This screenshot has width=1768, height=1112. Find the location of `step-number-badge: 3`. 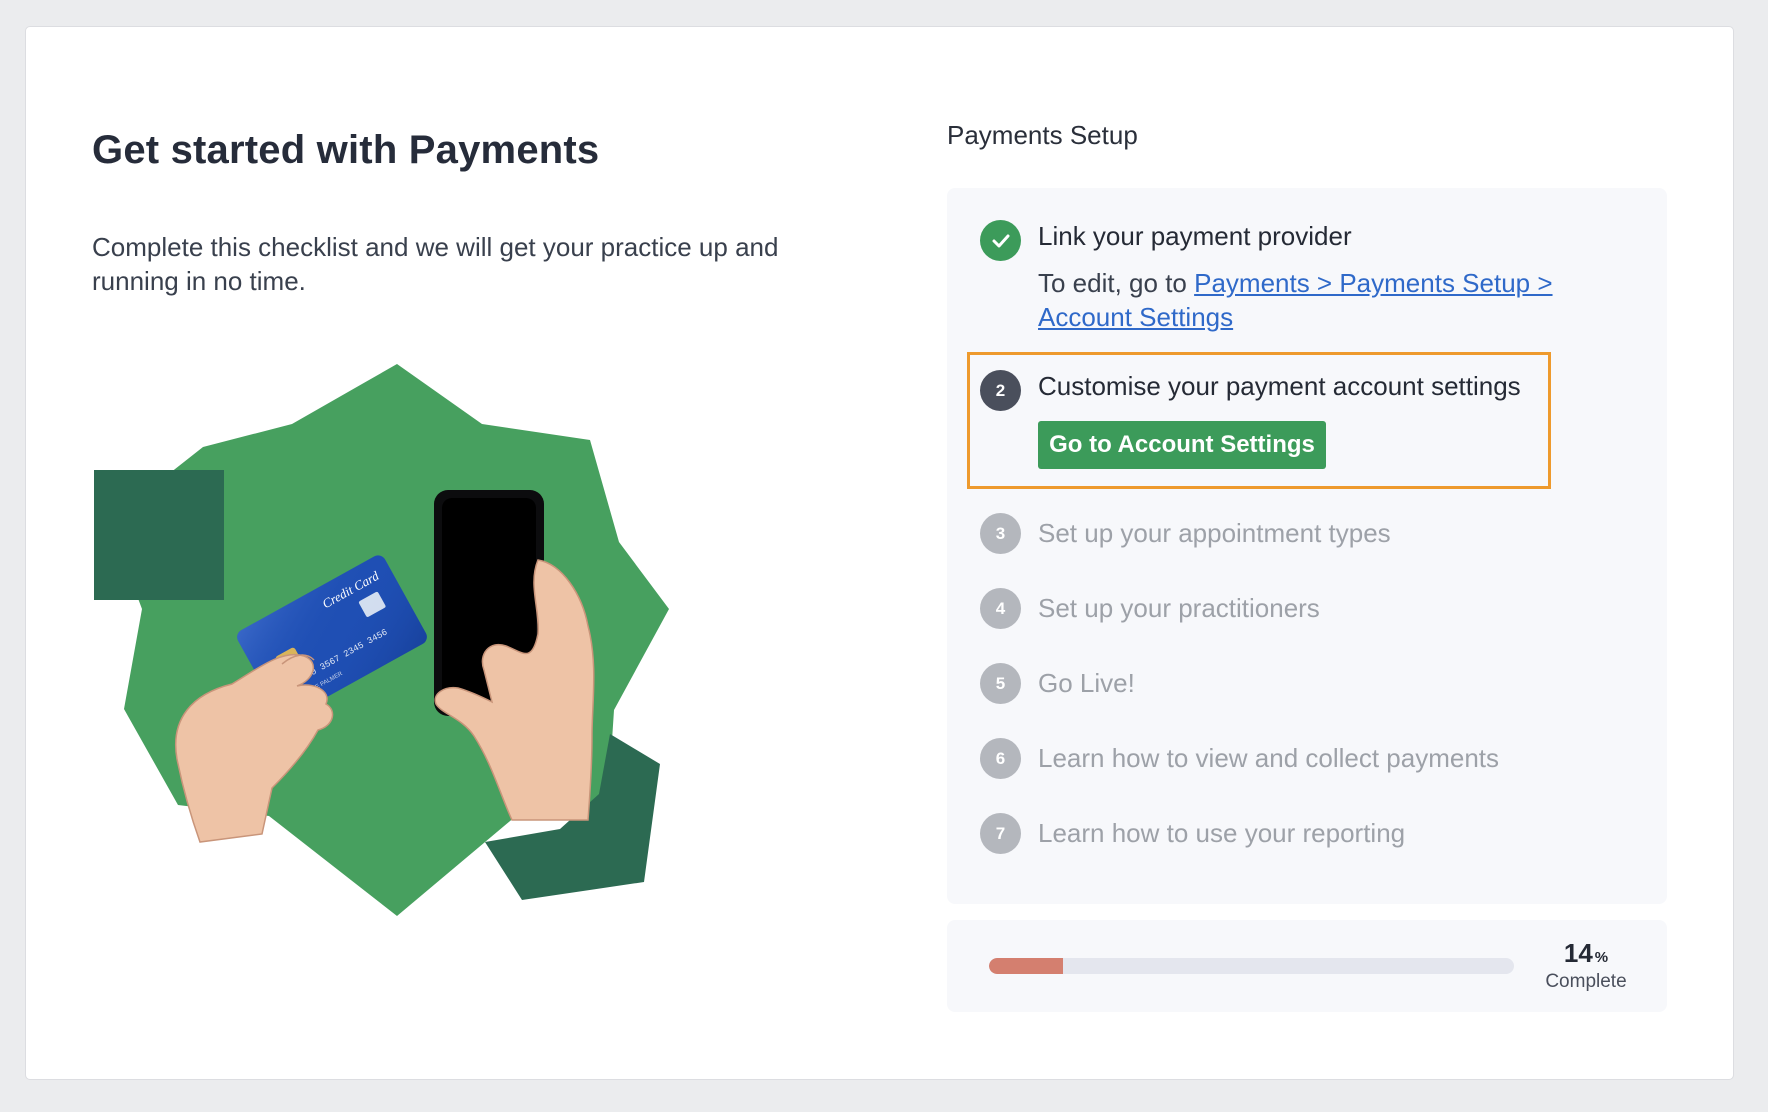

step-number-badge: 3 is located at coordinates (1000, 533).